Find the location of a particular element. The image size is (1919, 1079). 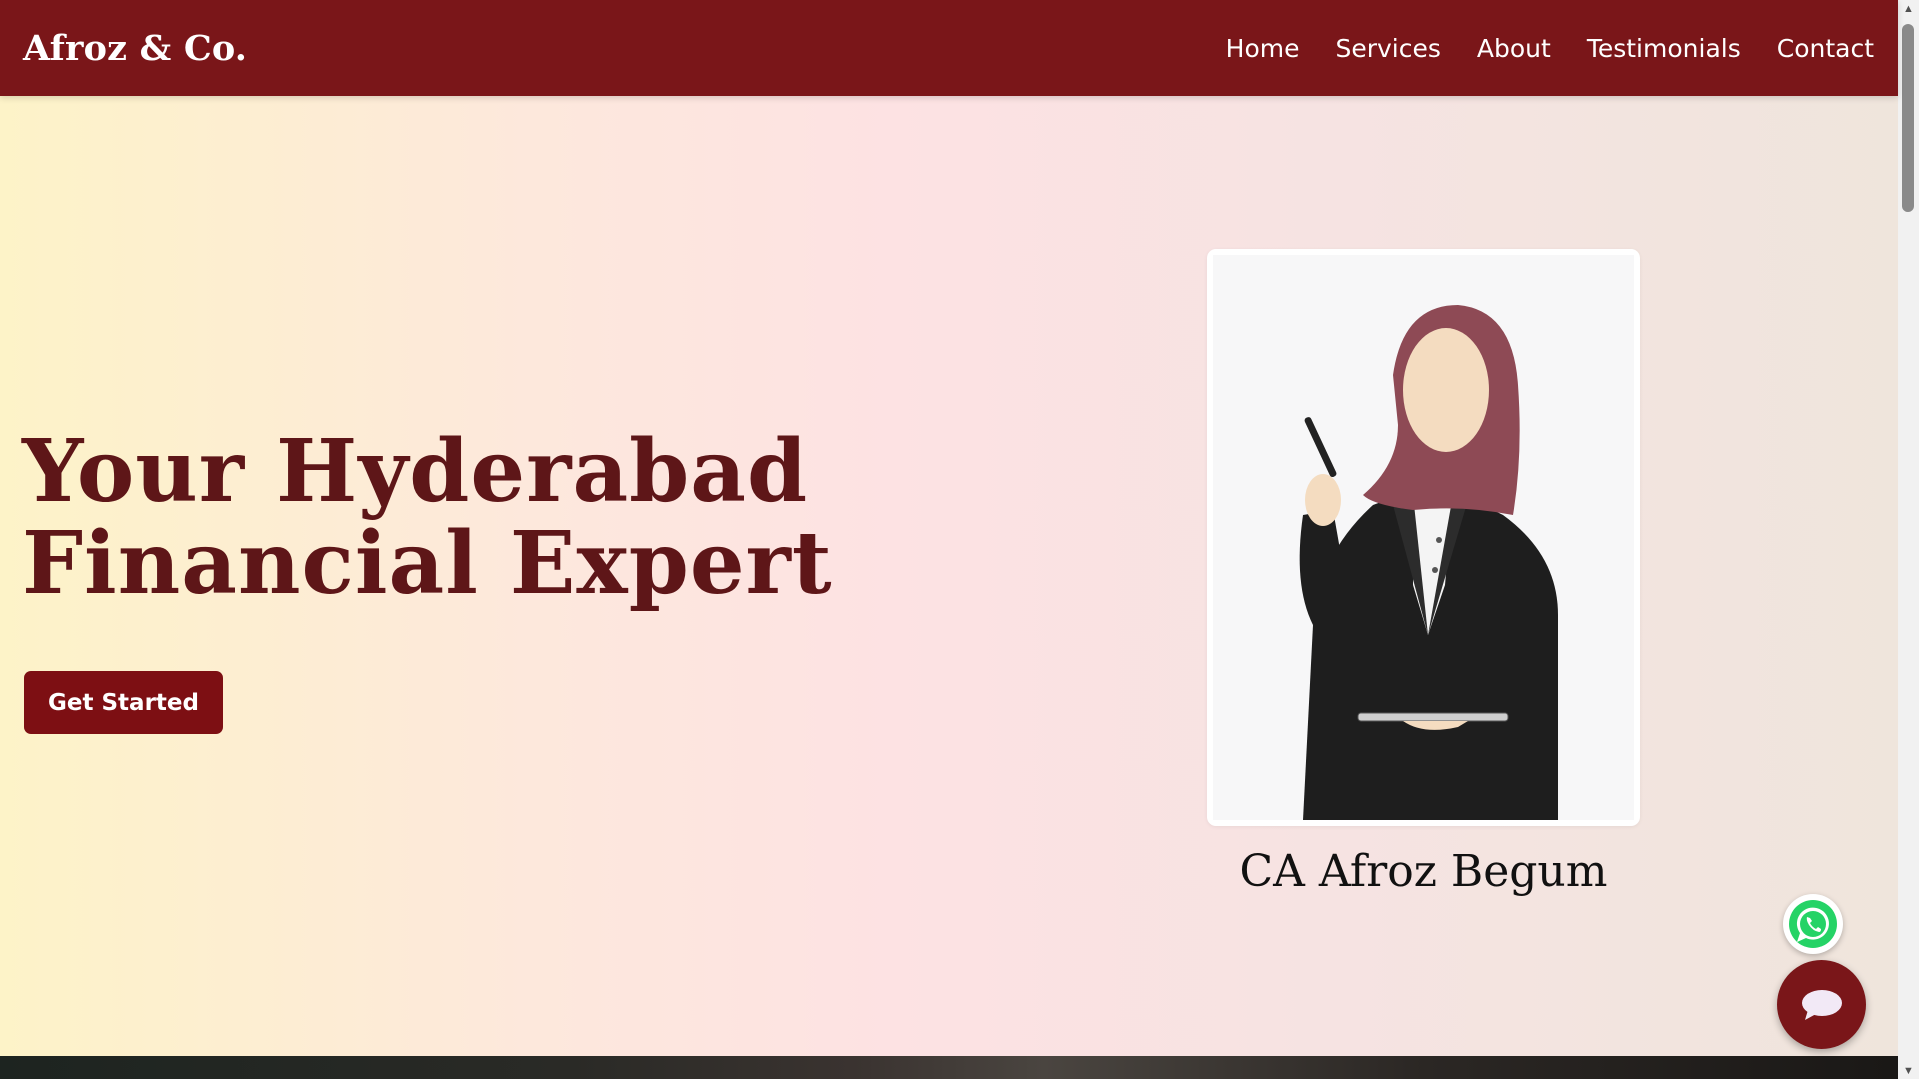

brand-logo: Afroz & Co. is located at coordinates (135, 48).